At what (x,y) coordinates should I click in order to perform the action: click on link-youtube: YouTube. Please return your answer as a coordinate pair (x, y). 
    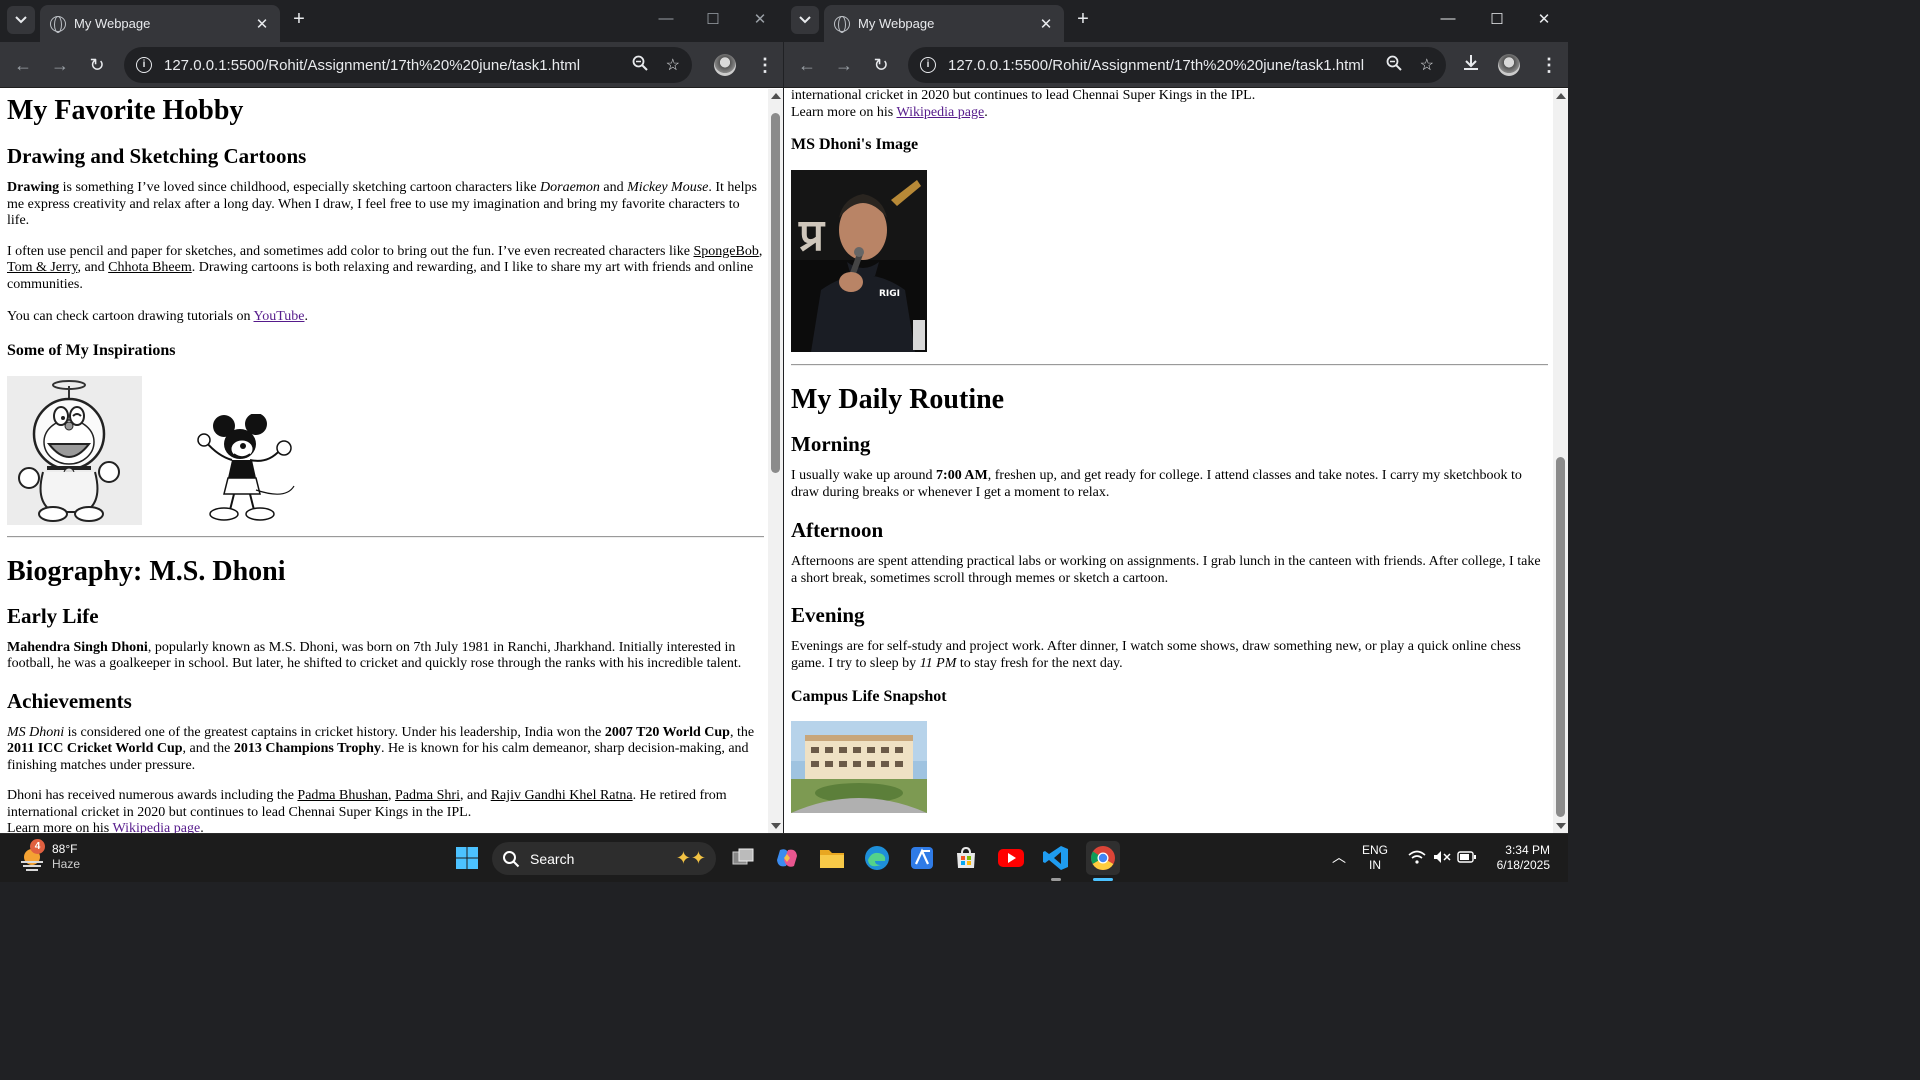
    Looking at the image, I should click on (279, 316).